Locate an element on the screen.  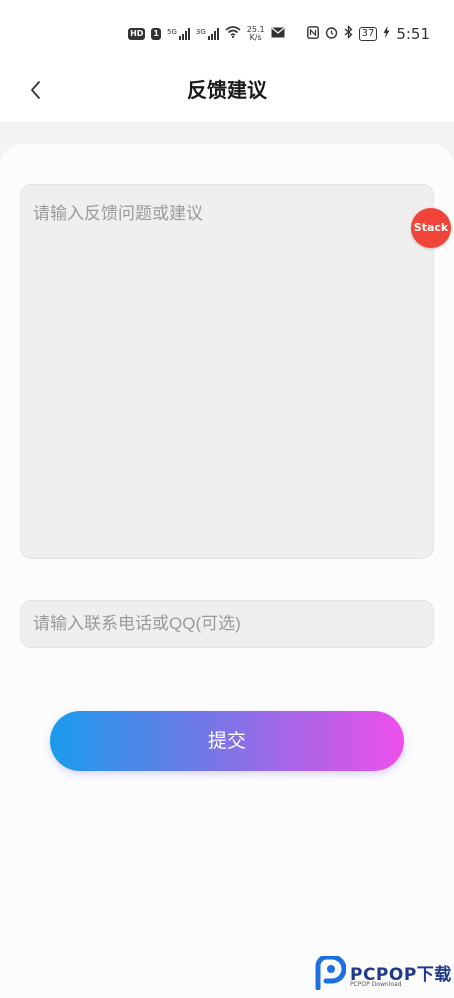
clock: 5:51 is located at coordinates (413, 34).